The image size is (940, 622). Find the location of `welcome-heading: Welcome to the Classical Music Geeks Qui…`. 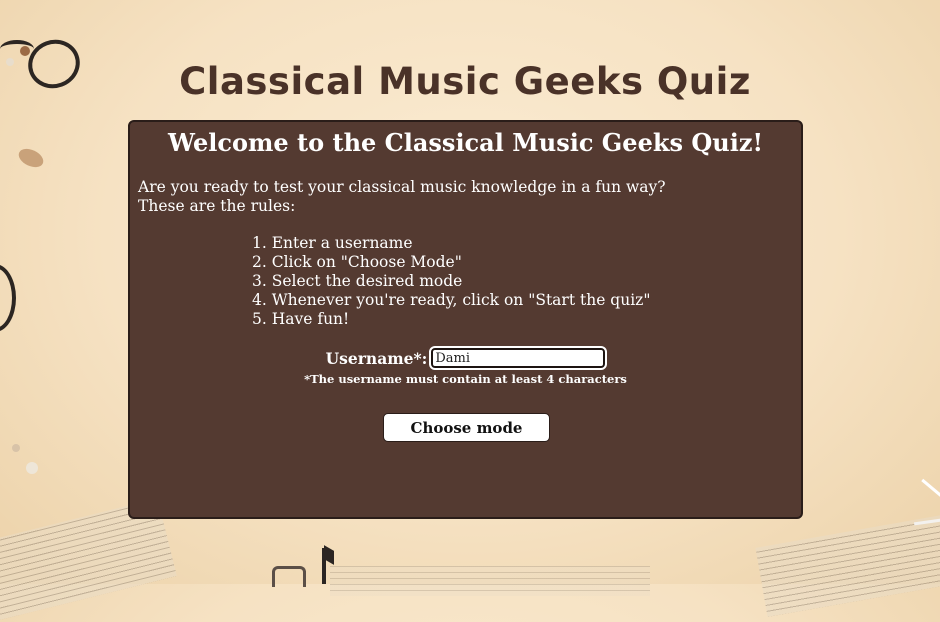

welcome-heading: Welcome to the Classical Music Geeks Qui… is located at coordinates (465, 142).